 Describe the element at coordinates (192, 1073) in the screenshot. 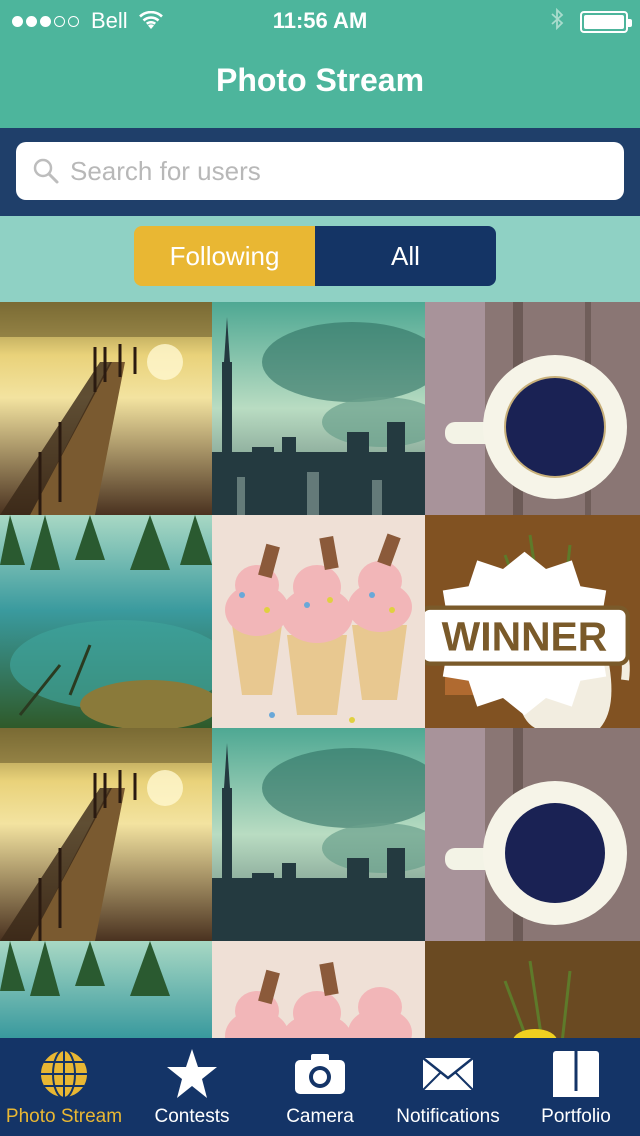

I see `star-icon` at that location.